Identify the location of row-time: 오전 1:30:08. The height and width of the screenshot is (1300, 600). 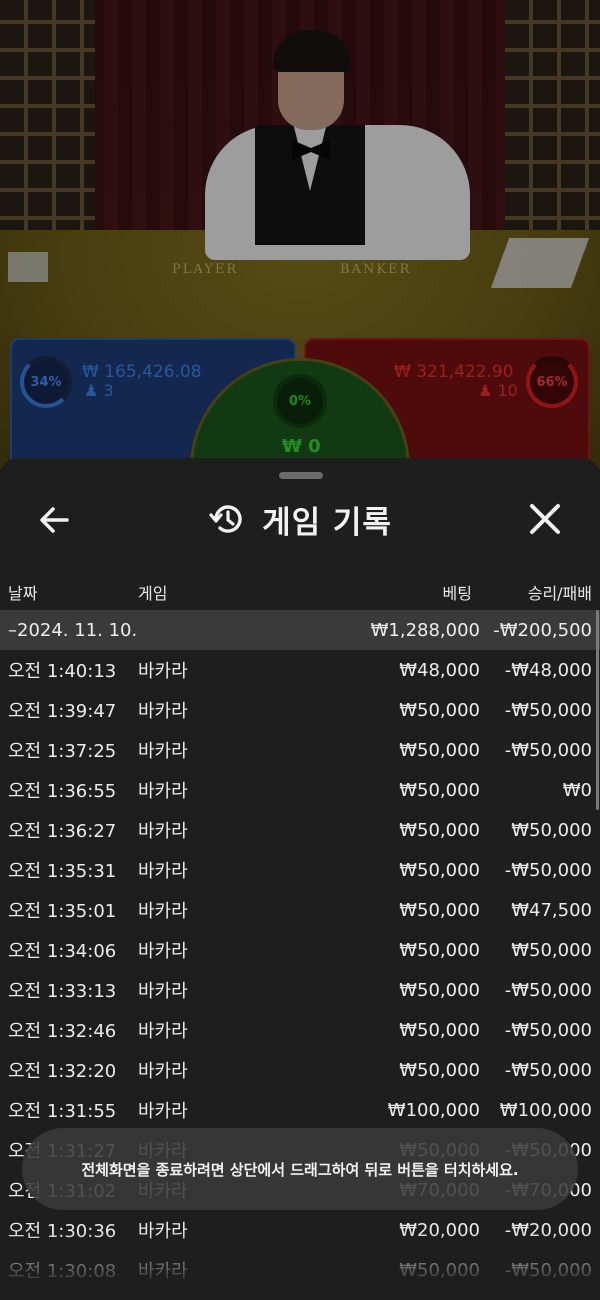
(62, 1271).